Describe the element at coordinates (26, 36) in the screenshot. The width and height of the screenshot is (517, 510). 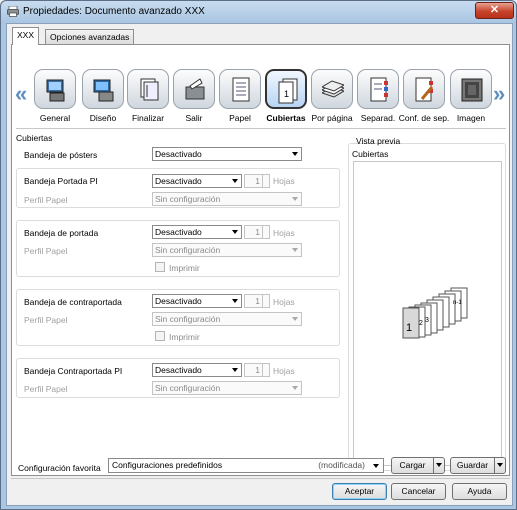
I see `tab-xxx: XXX` at that location.